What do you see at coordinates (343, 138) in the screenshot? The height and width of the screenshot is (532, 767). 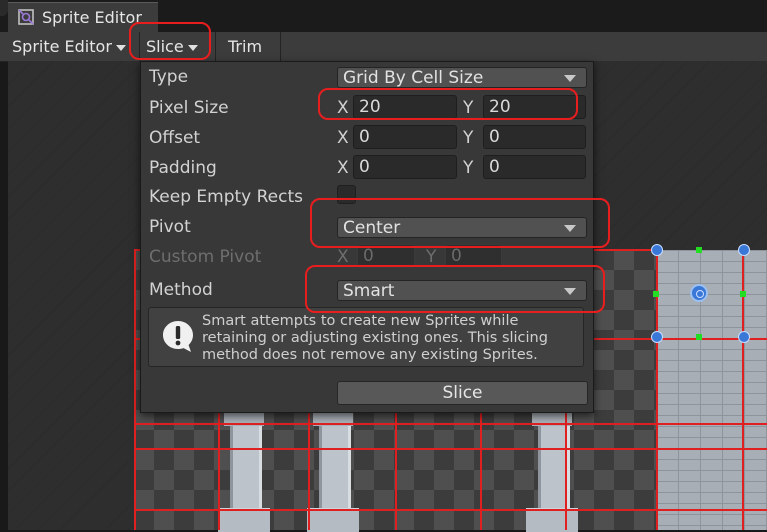 I see `offset-x-label: X` at bounding box center [343, 138].